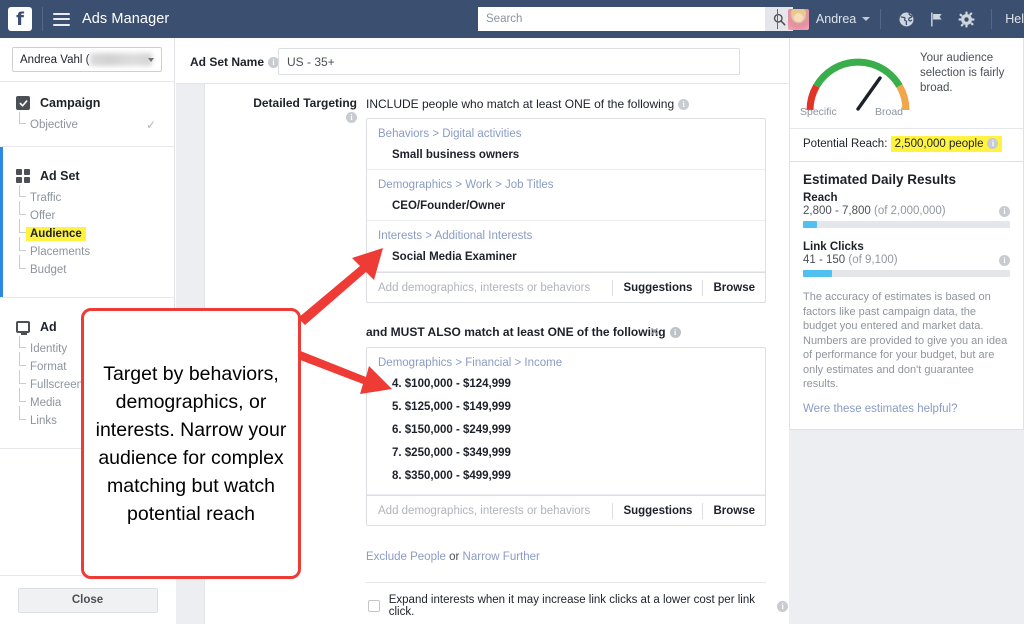 Image resolution: width=1024 pixels, height=624 pixels. I want to click on metric-label-reach: Reach, so click(820, 198).